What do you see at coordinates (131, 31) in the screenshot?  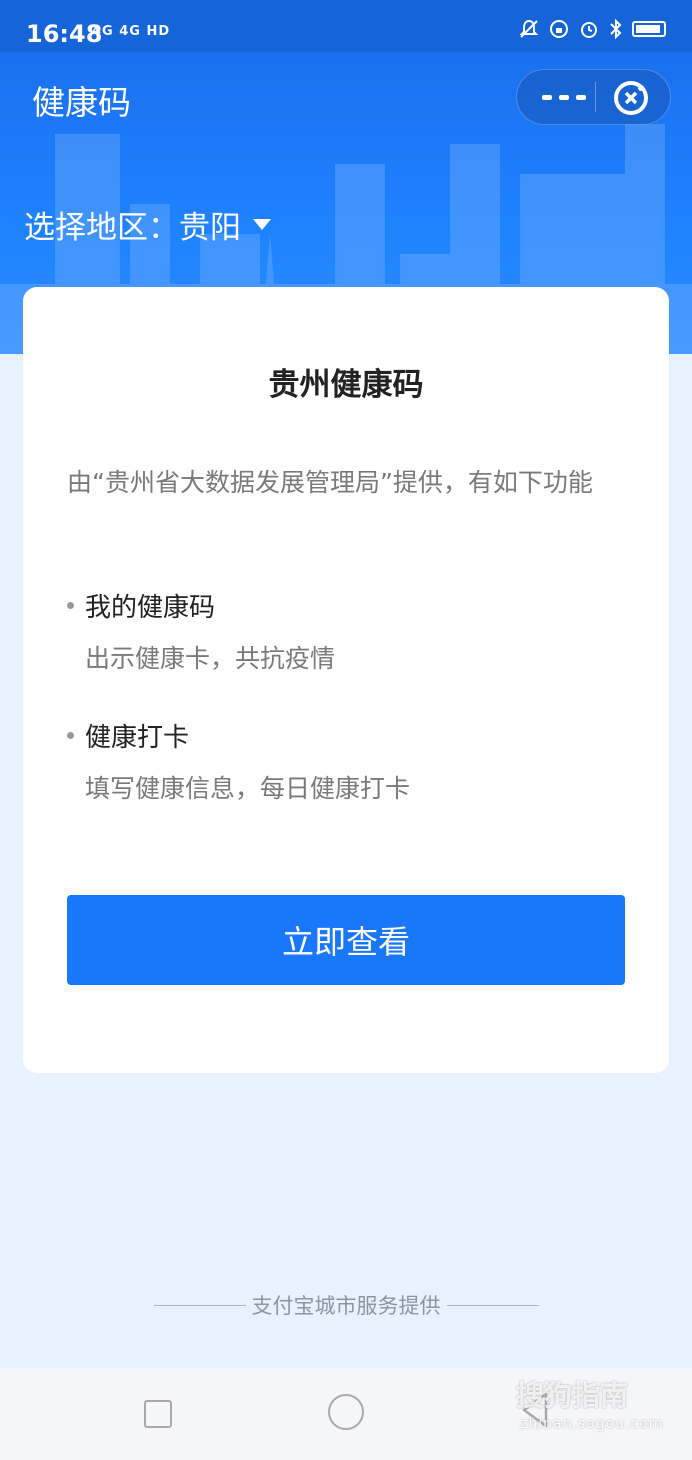 I see `network-indicator: 4G 4G HD` at bounding box center [131, 31].